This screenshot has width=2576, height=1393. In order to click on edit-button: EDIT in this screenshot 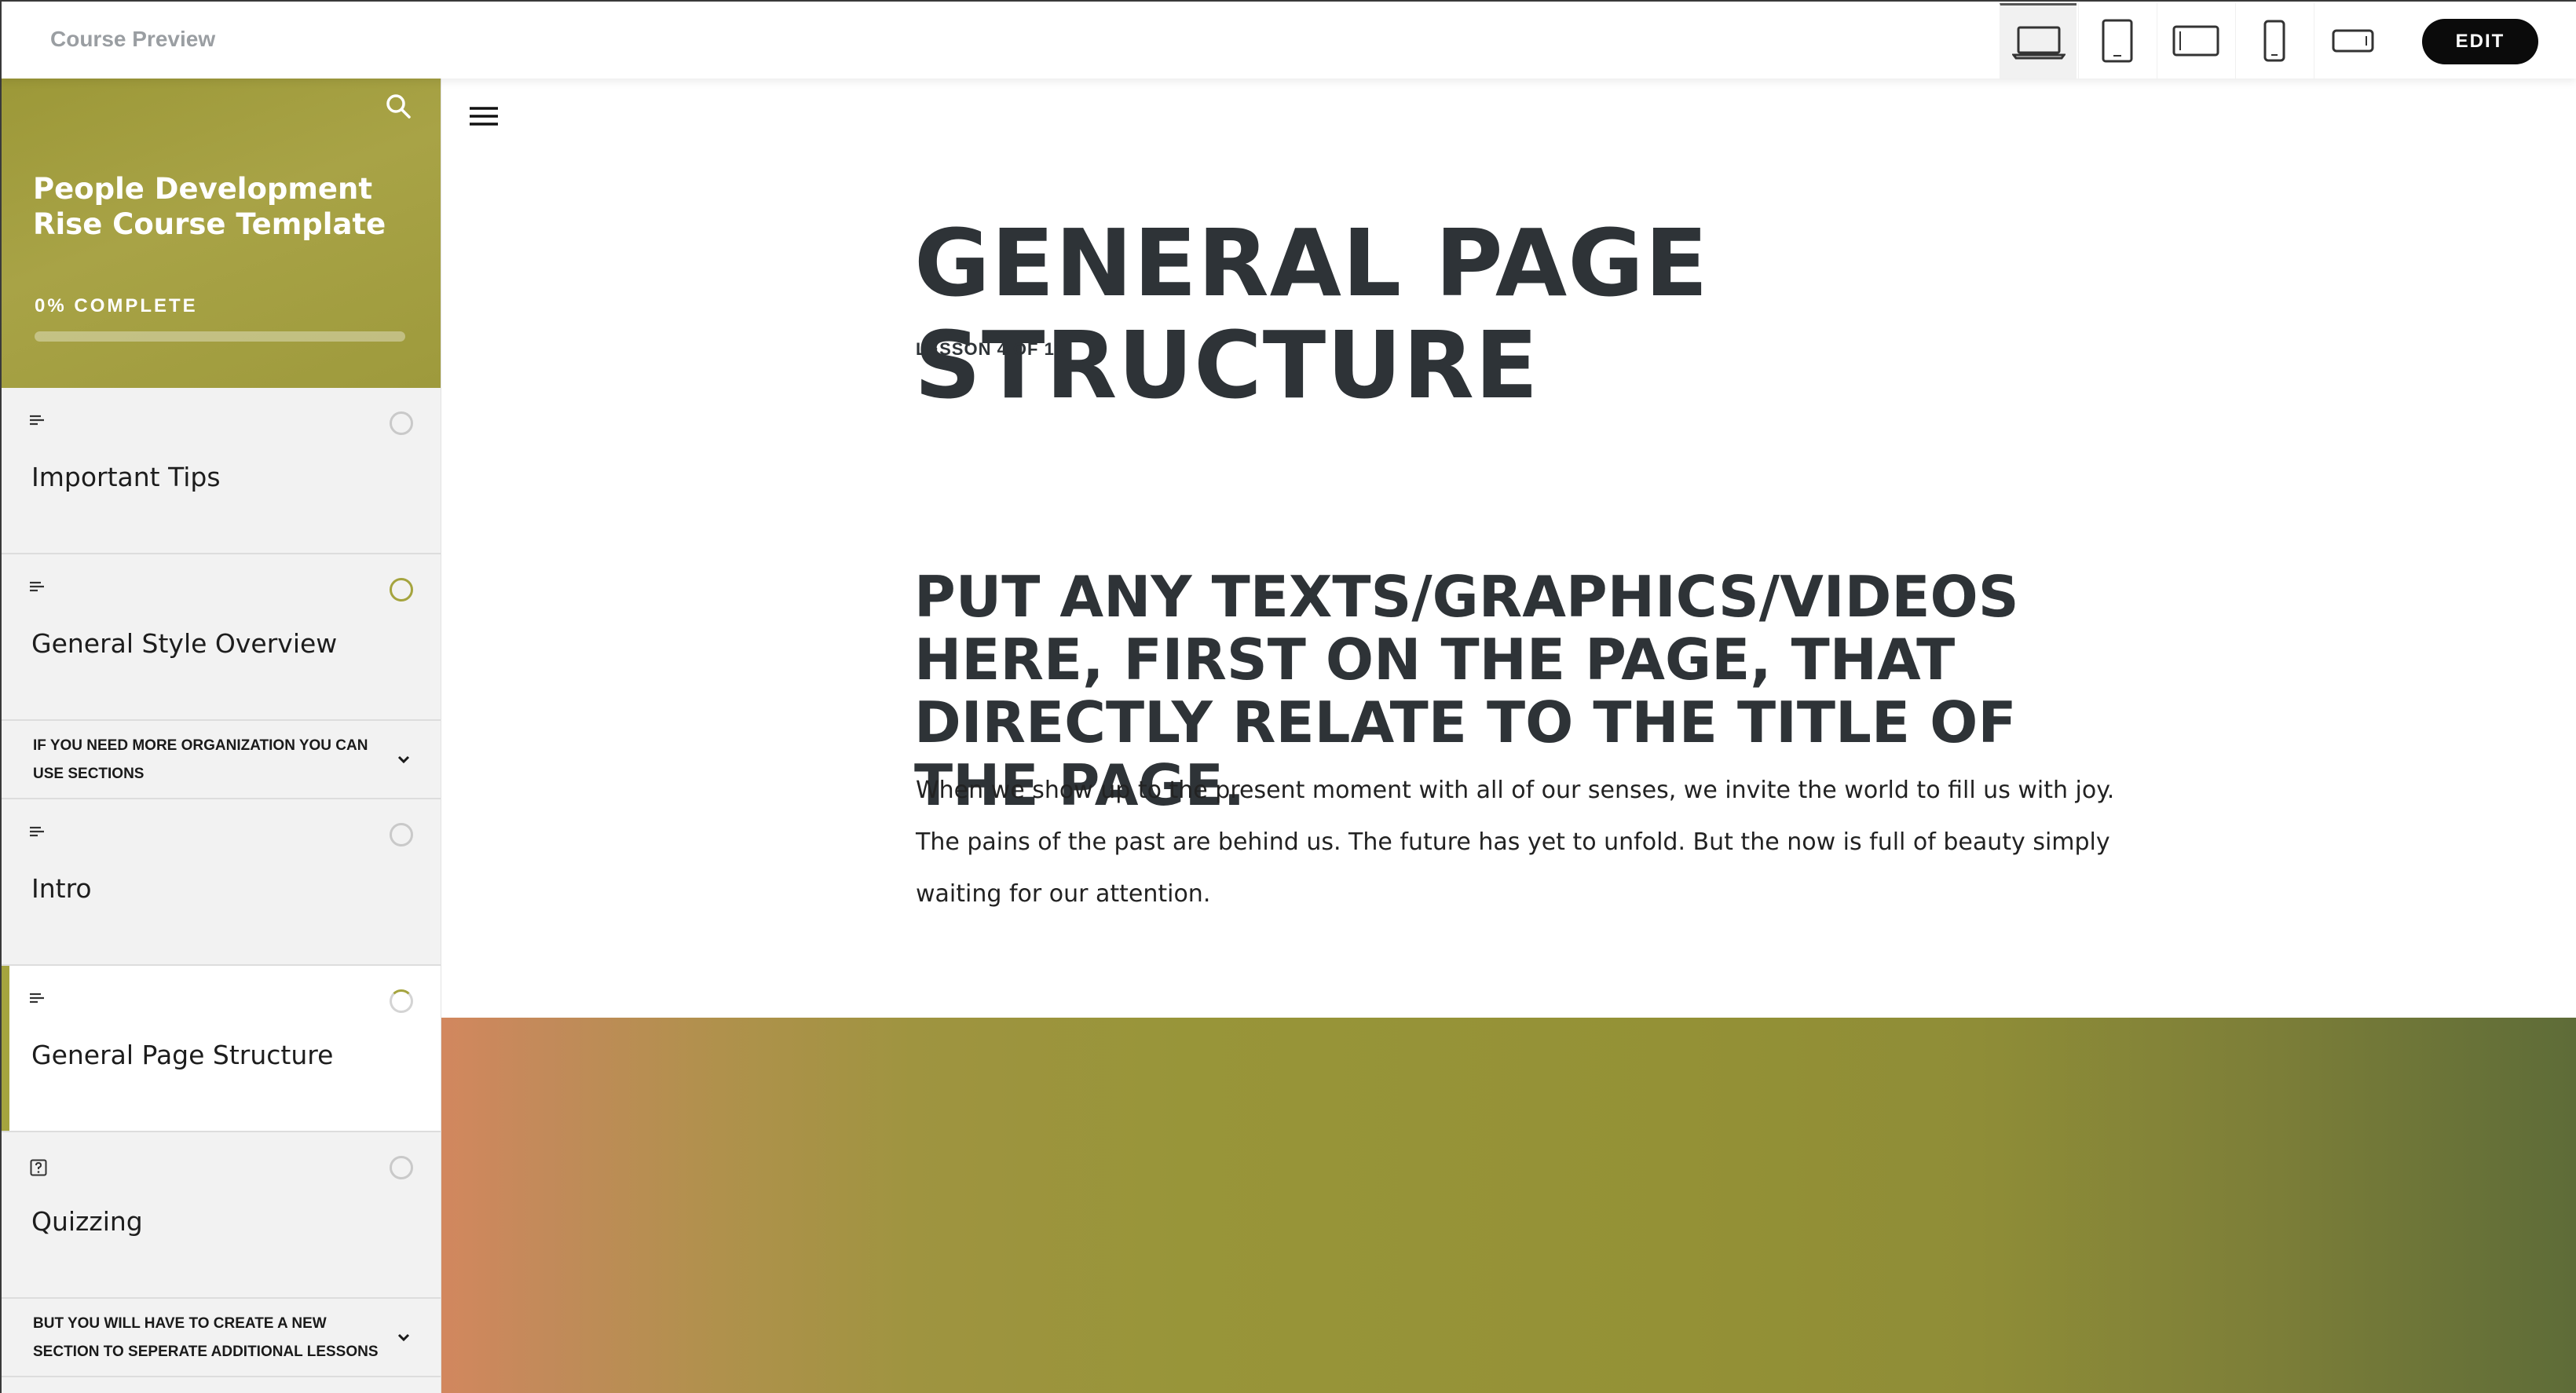, I will do `click(2480, 41)`.